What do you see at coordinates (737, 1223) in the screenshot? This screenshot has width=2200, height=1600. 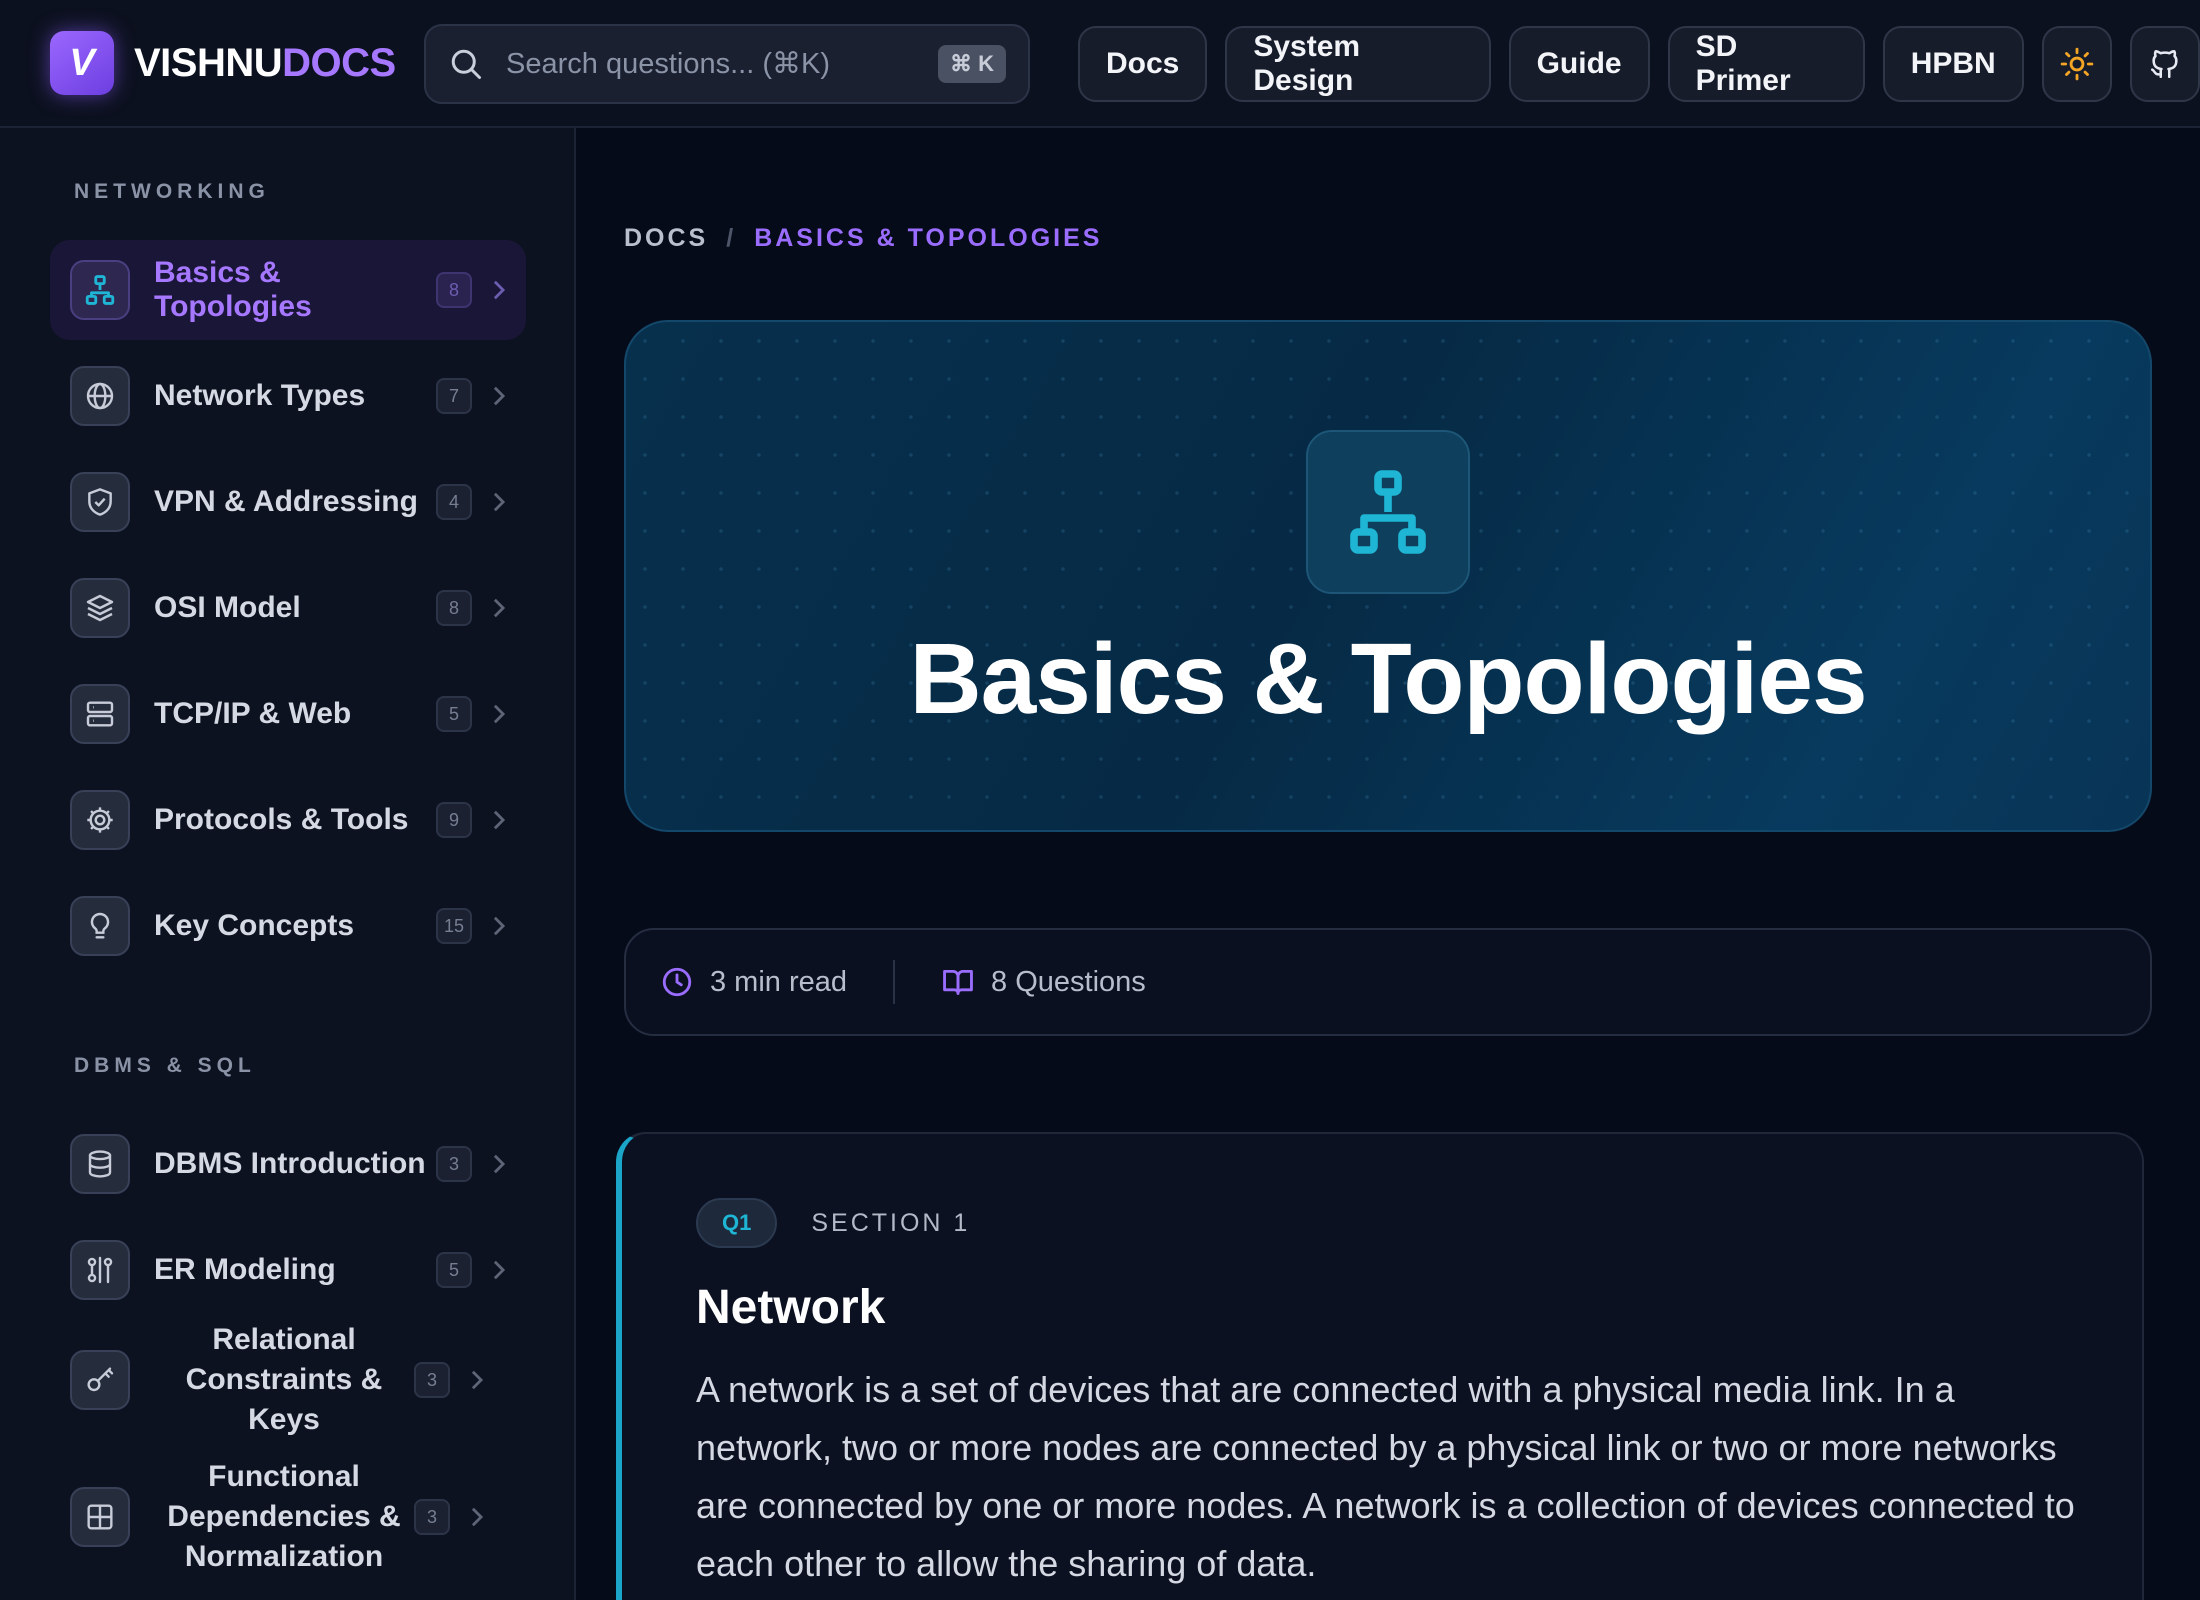 I see `question-badge: Q1` at bounding box center [737, 1223].